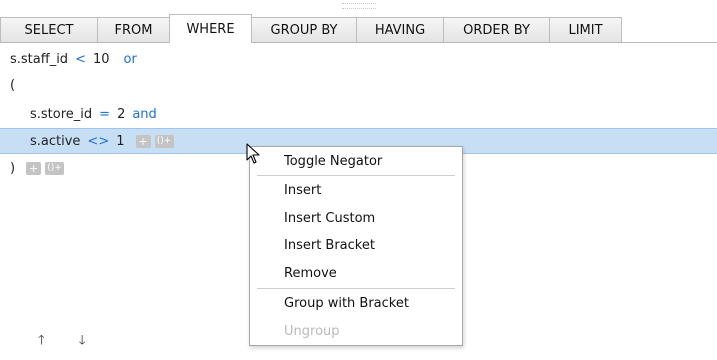 Image resolution: width=717 pixels, height=360 pixels. What do you see at coordinates (302, 190) in the screenshot?
I see `menu-insert: Insert` at bounding box center [302, 190].